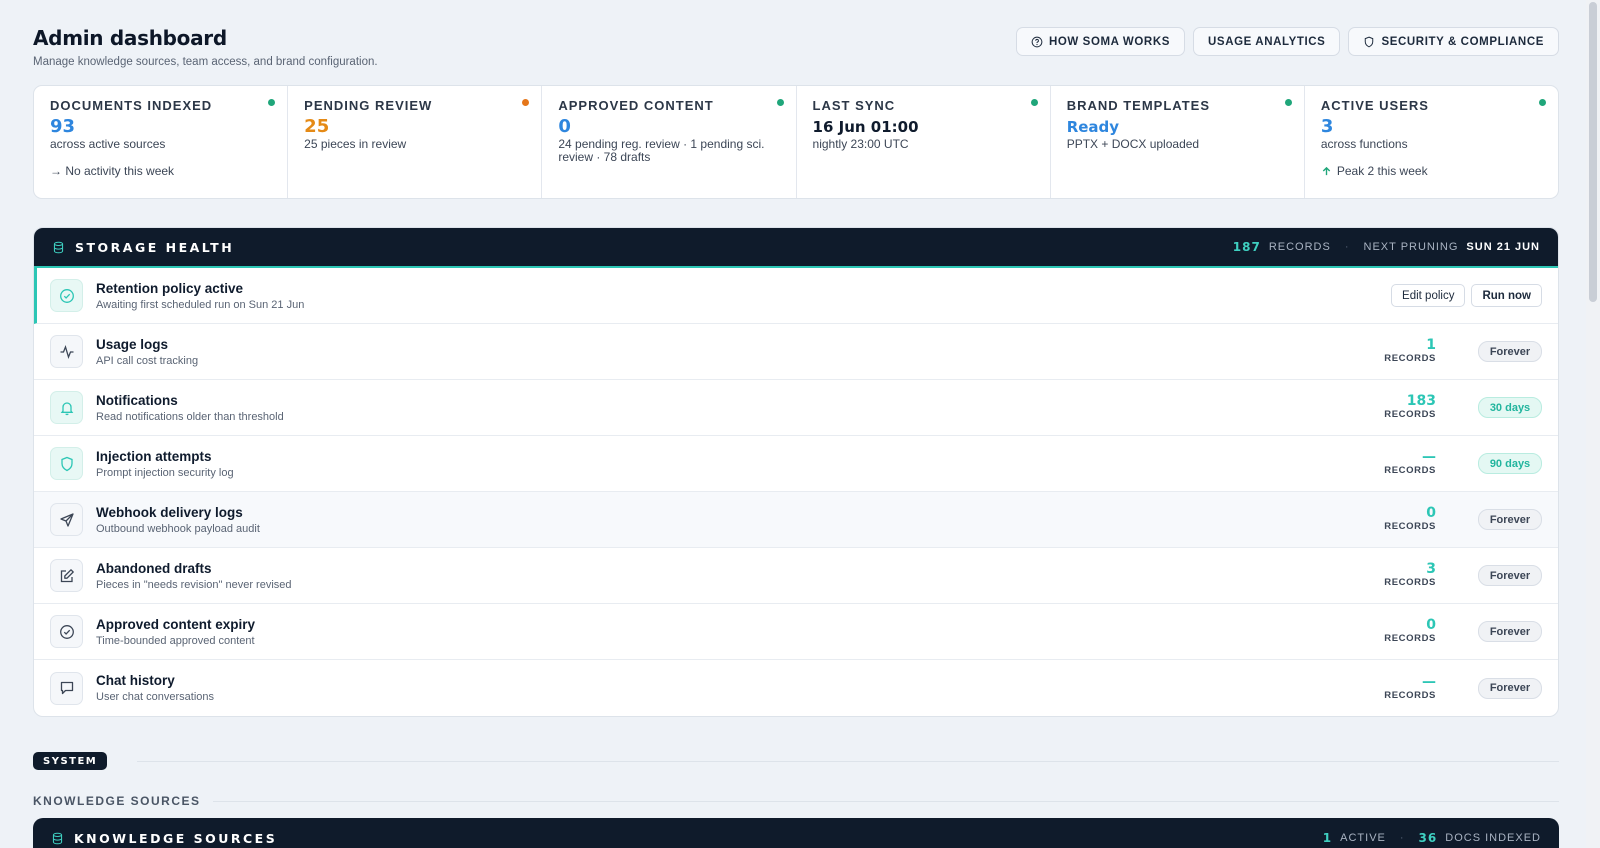 The height and width of the screenshot is (848, 1600). What do you see at coordinates (165, 472) in the screenshot?
I see `row-desc: Prompt injection security log` at bounding box center [165, 472].